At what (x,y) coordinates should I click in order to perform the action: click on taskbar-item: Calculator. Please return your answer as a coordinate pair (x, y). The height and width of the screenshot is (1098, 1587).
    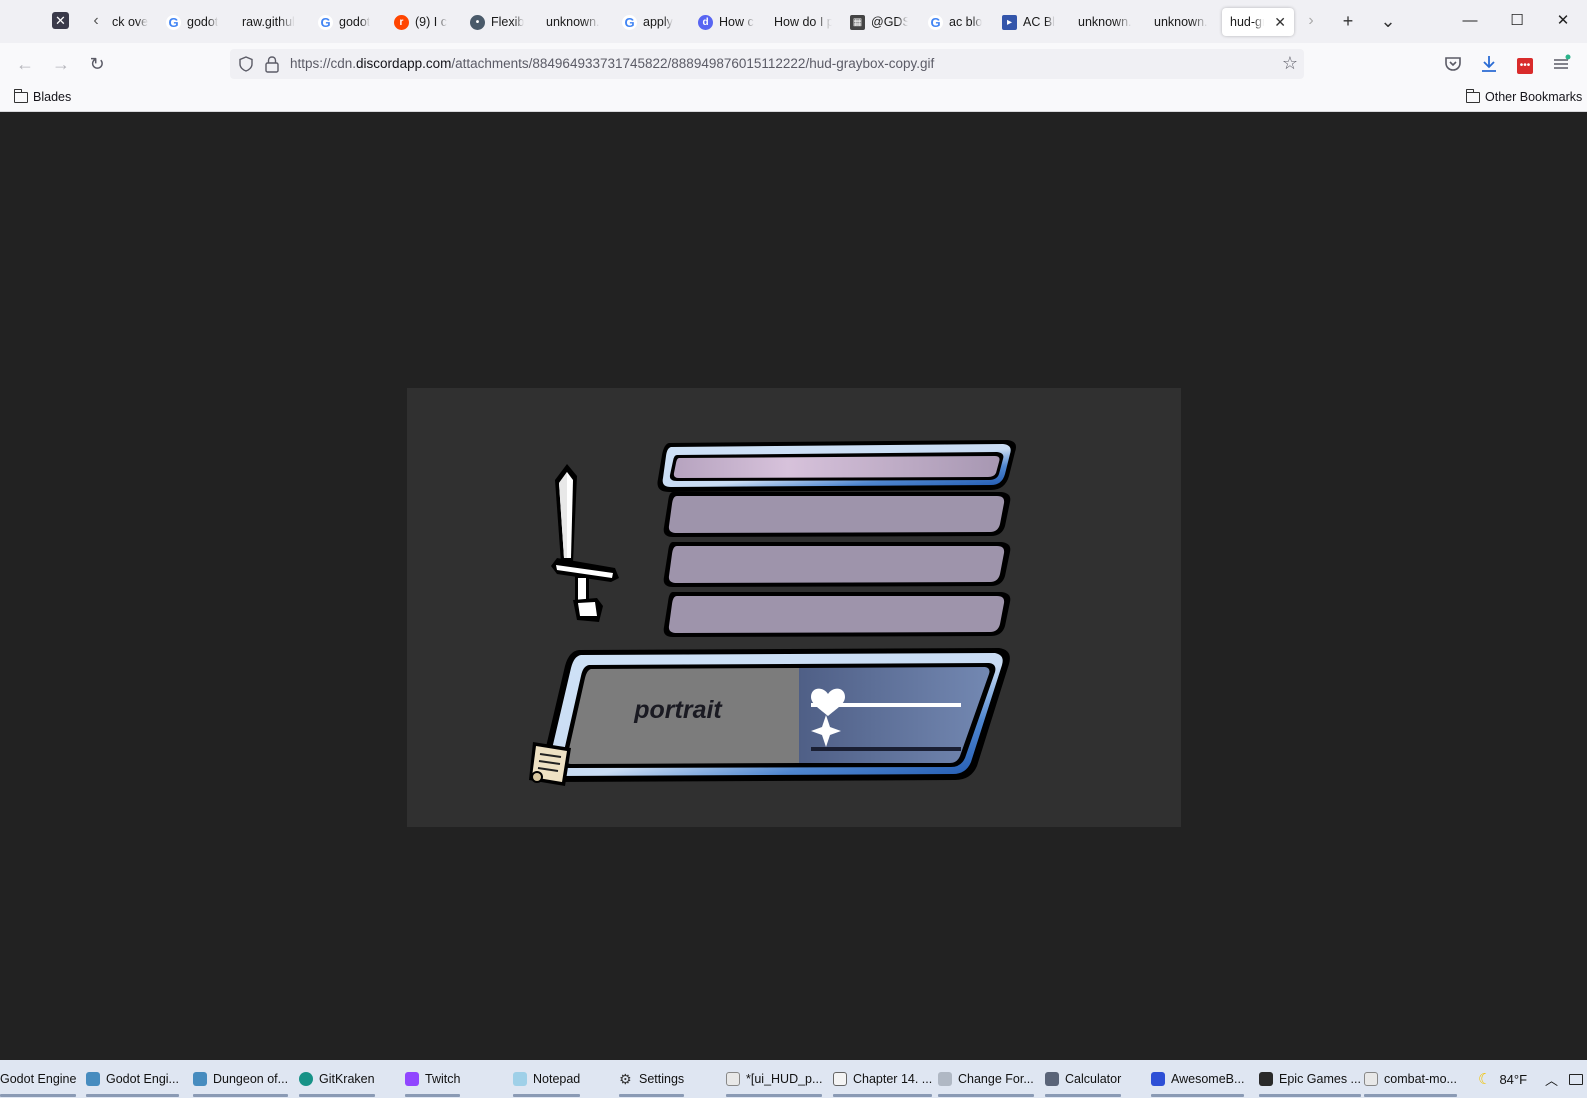
    Looking at the image, I should click on (1083, 1079).